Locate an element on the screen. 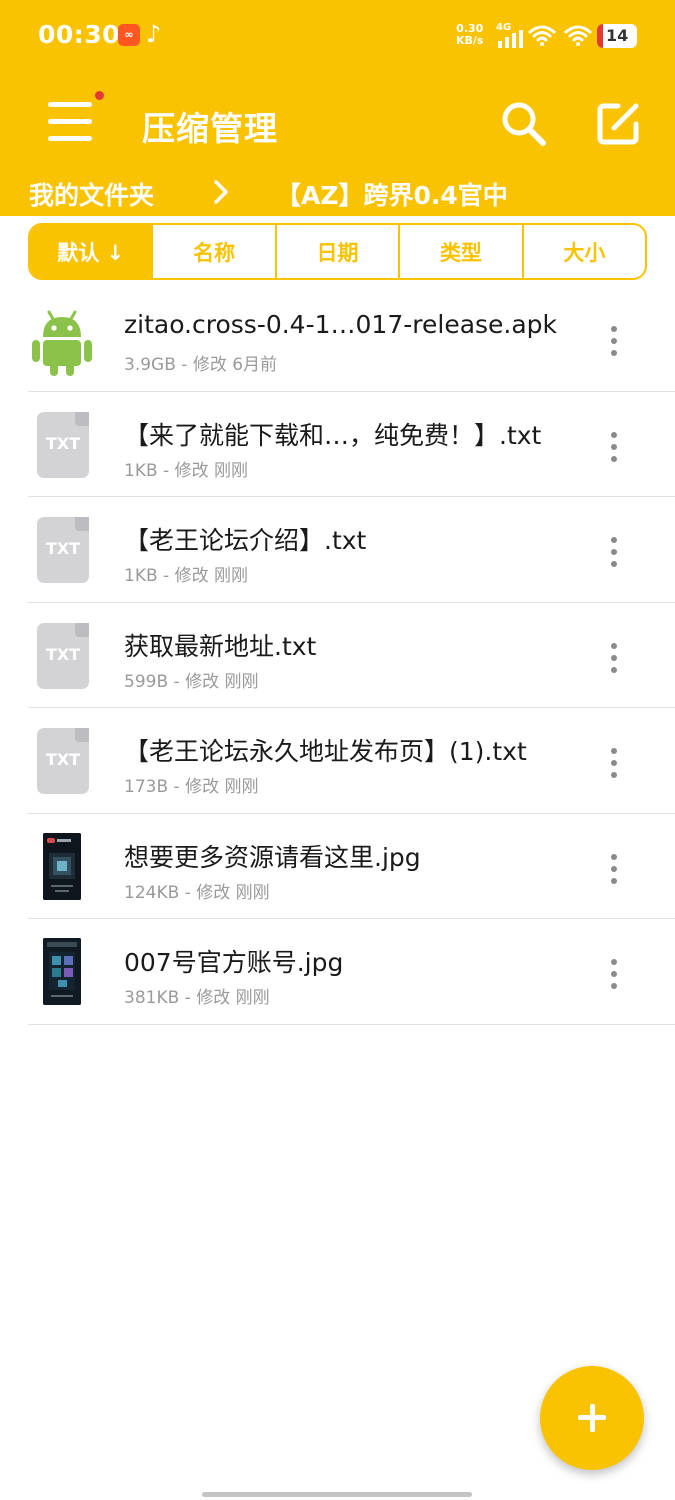 This screenshot has height=1500, width=675. add-button is located at coordinates (592, 1418).